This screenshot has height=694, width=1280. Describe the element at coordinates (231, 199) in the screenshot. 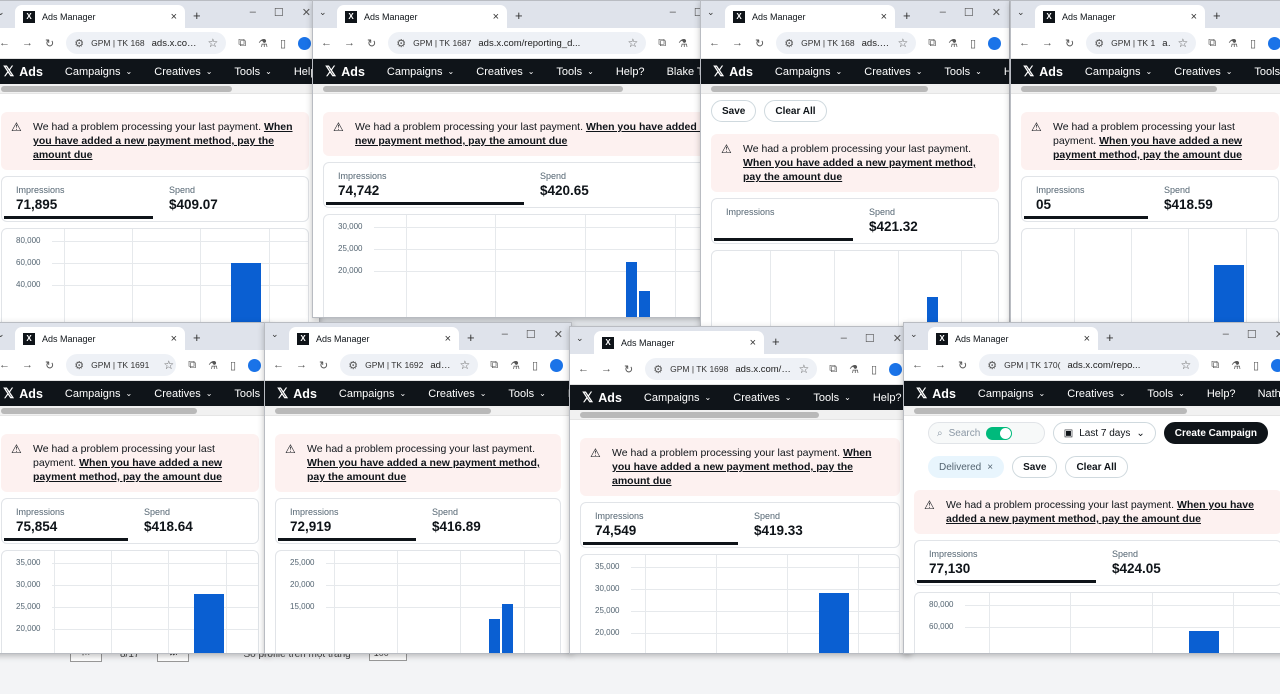

I see `spend-metric: Spend $409.07` at that location.